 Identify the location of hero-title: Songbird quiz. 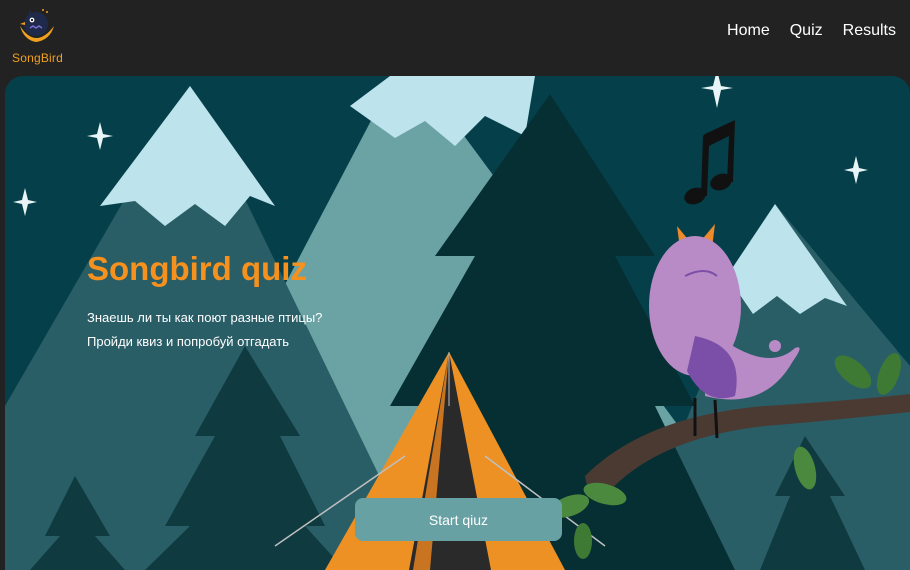
(197, 268).